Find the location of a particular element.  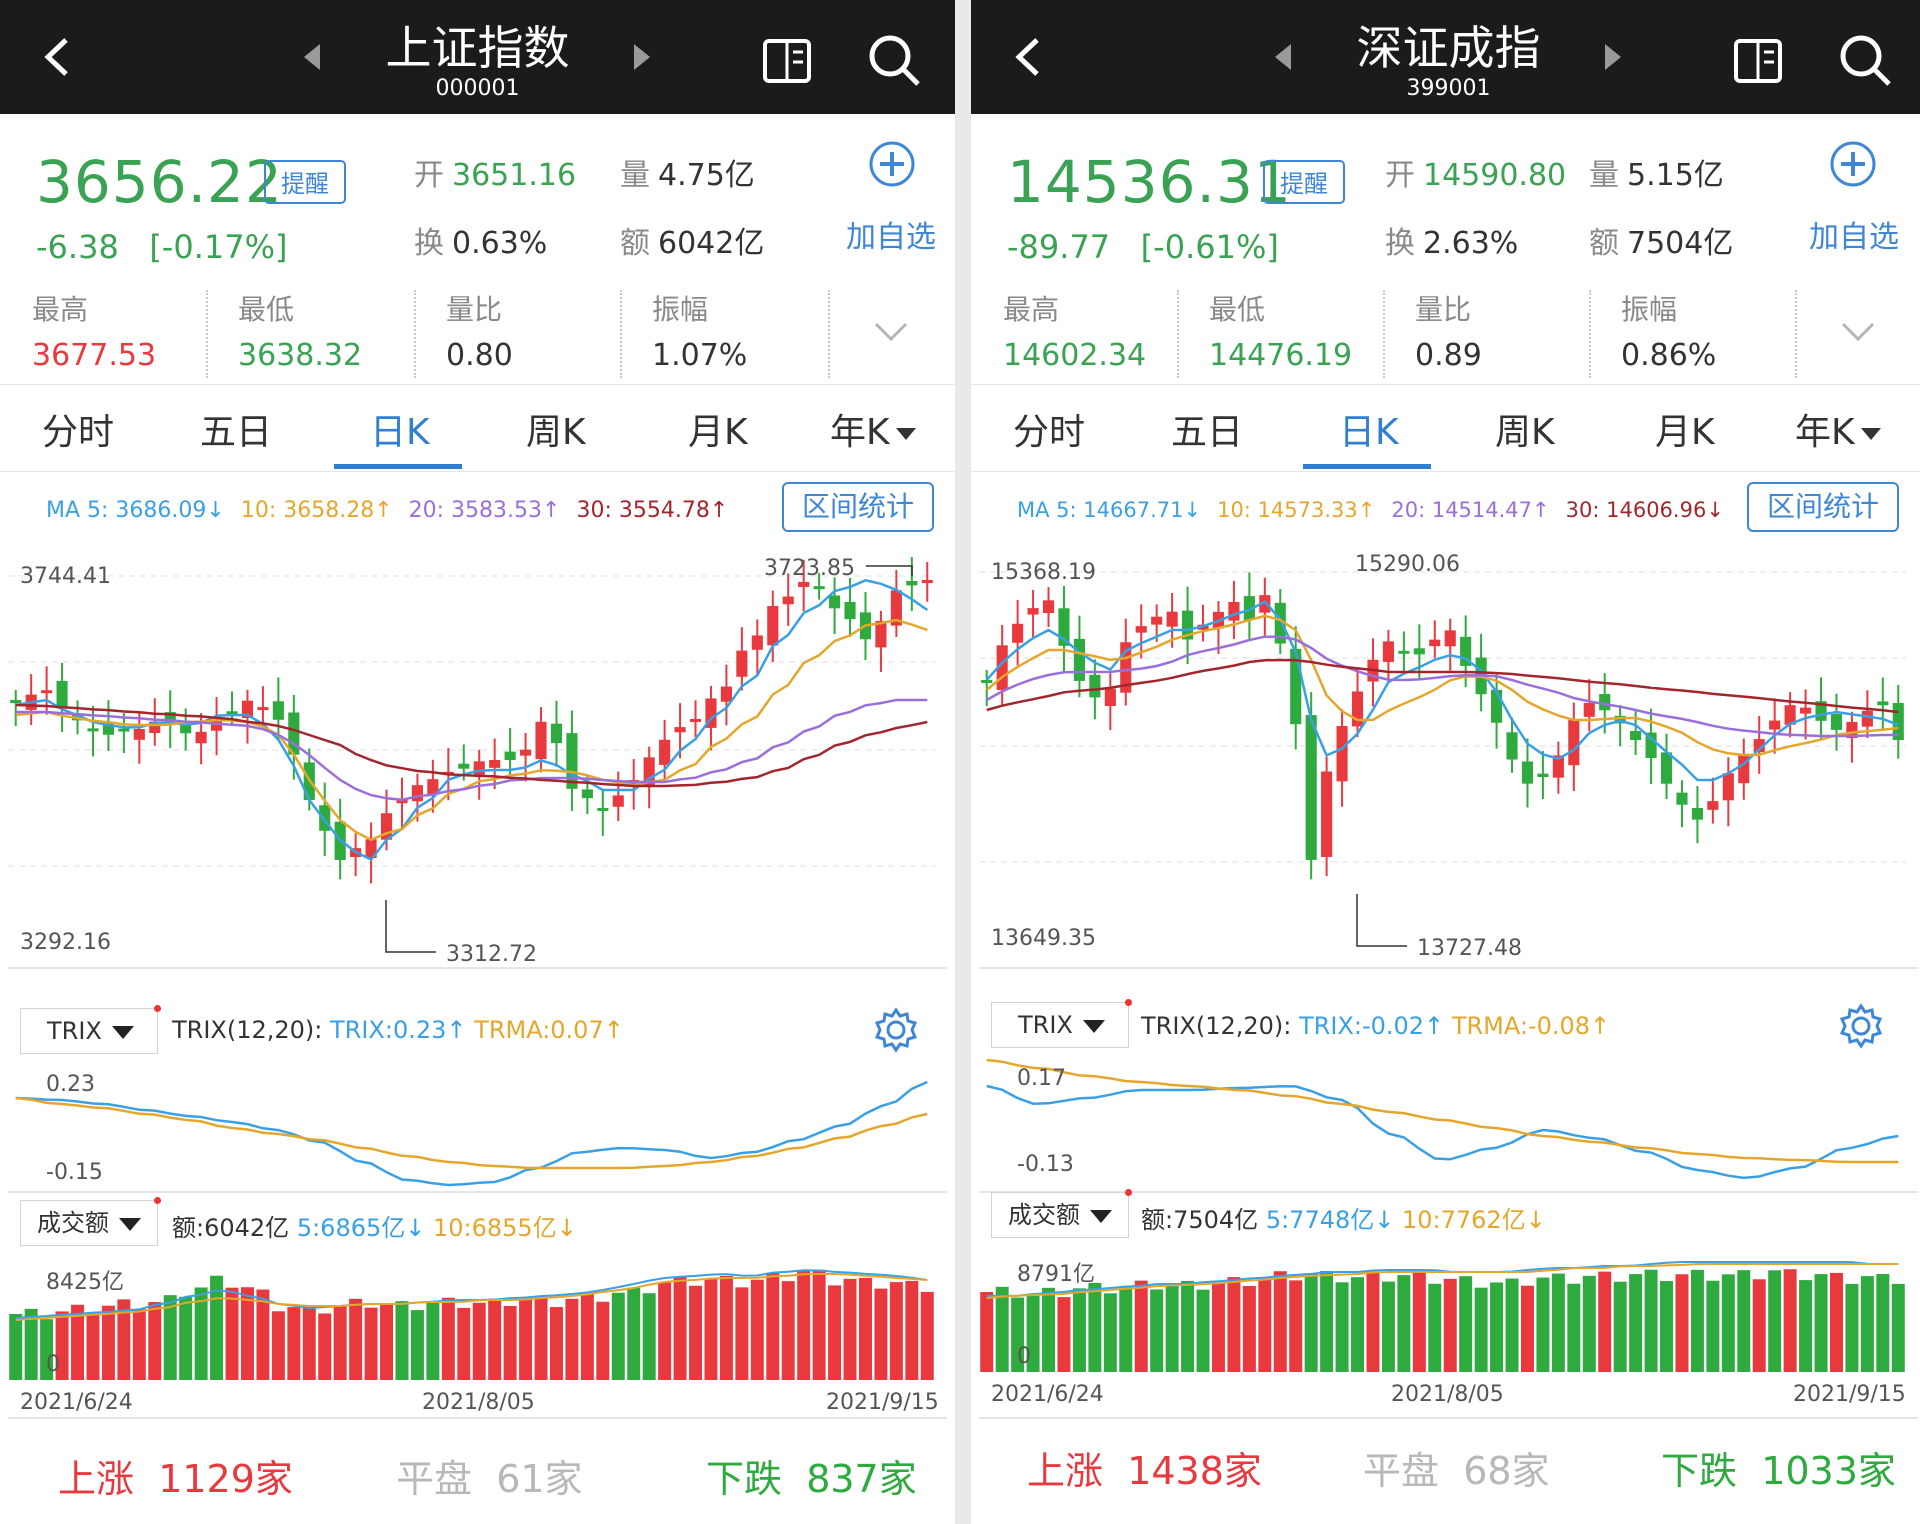

kline-low-marker-label: 13727.48 is located at coordinates (1469, 948).